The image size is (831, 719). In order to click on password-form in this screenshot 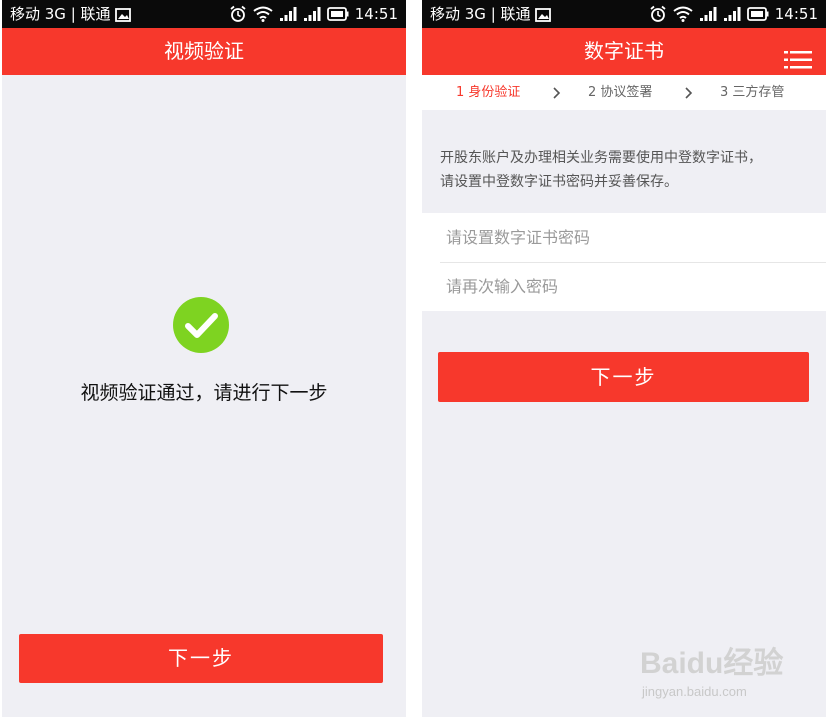, I will do `click(624, 262)`.